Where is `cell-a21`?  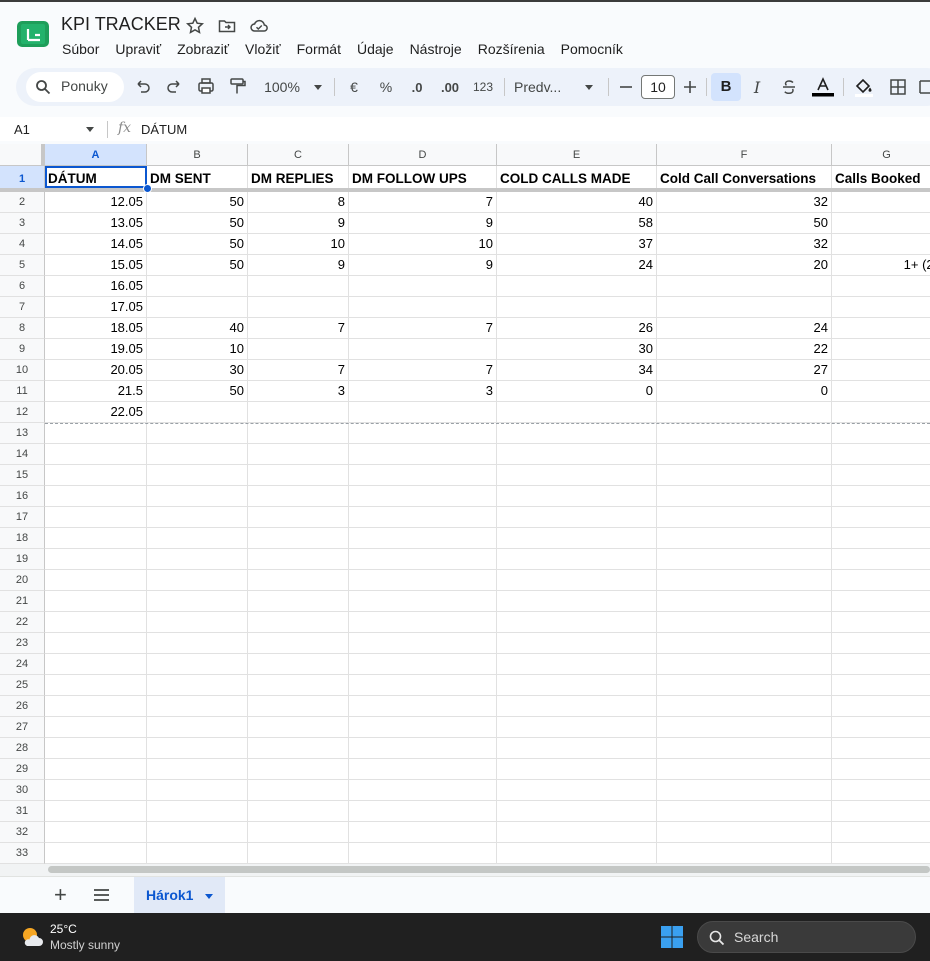
cell-a21 is located at coordinates (96, 601).